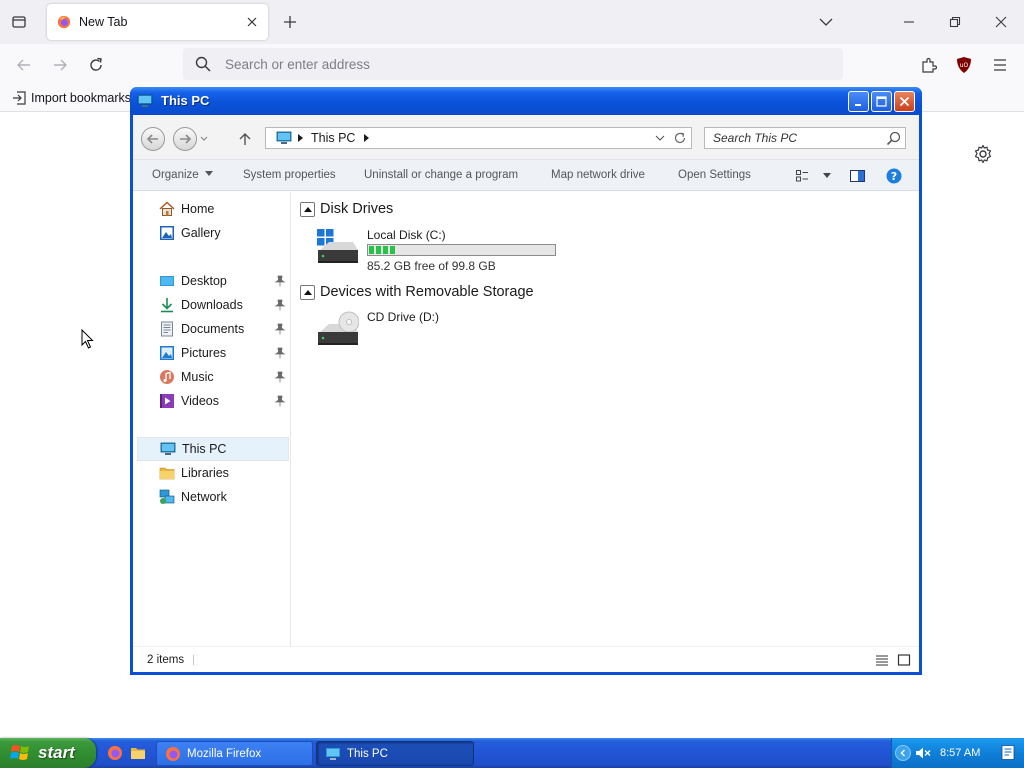 The image size is (1024, 768). Describe the element at coordinates (182, 175) in the screenshot. I see `organize-menu: Organize` at that location.